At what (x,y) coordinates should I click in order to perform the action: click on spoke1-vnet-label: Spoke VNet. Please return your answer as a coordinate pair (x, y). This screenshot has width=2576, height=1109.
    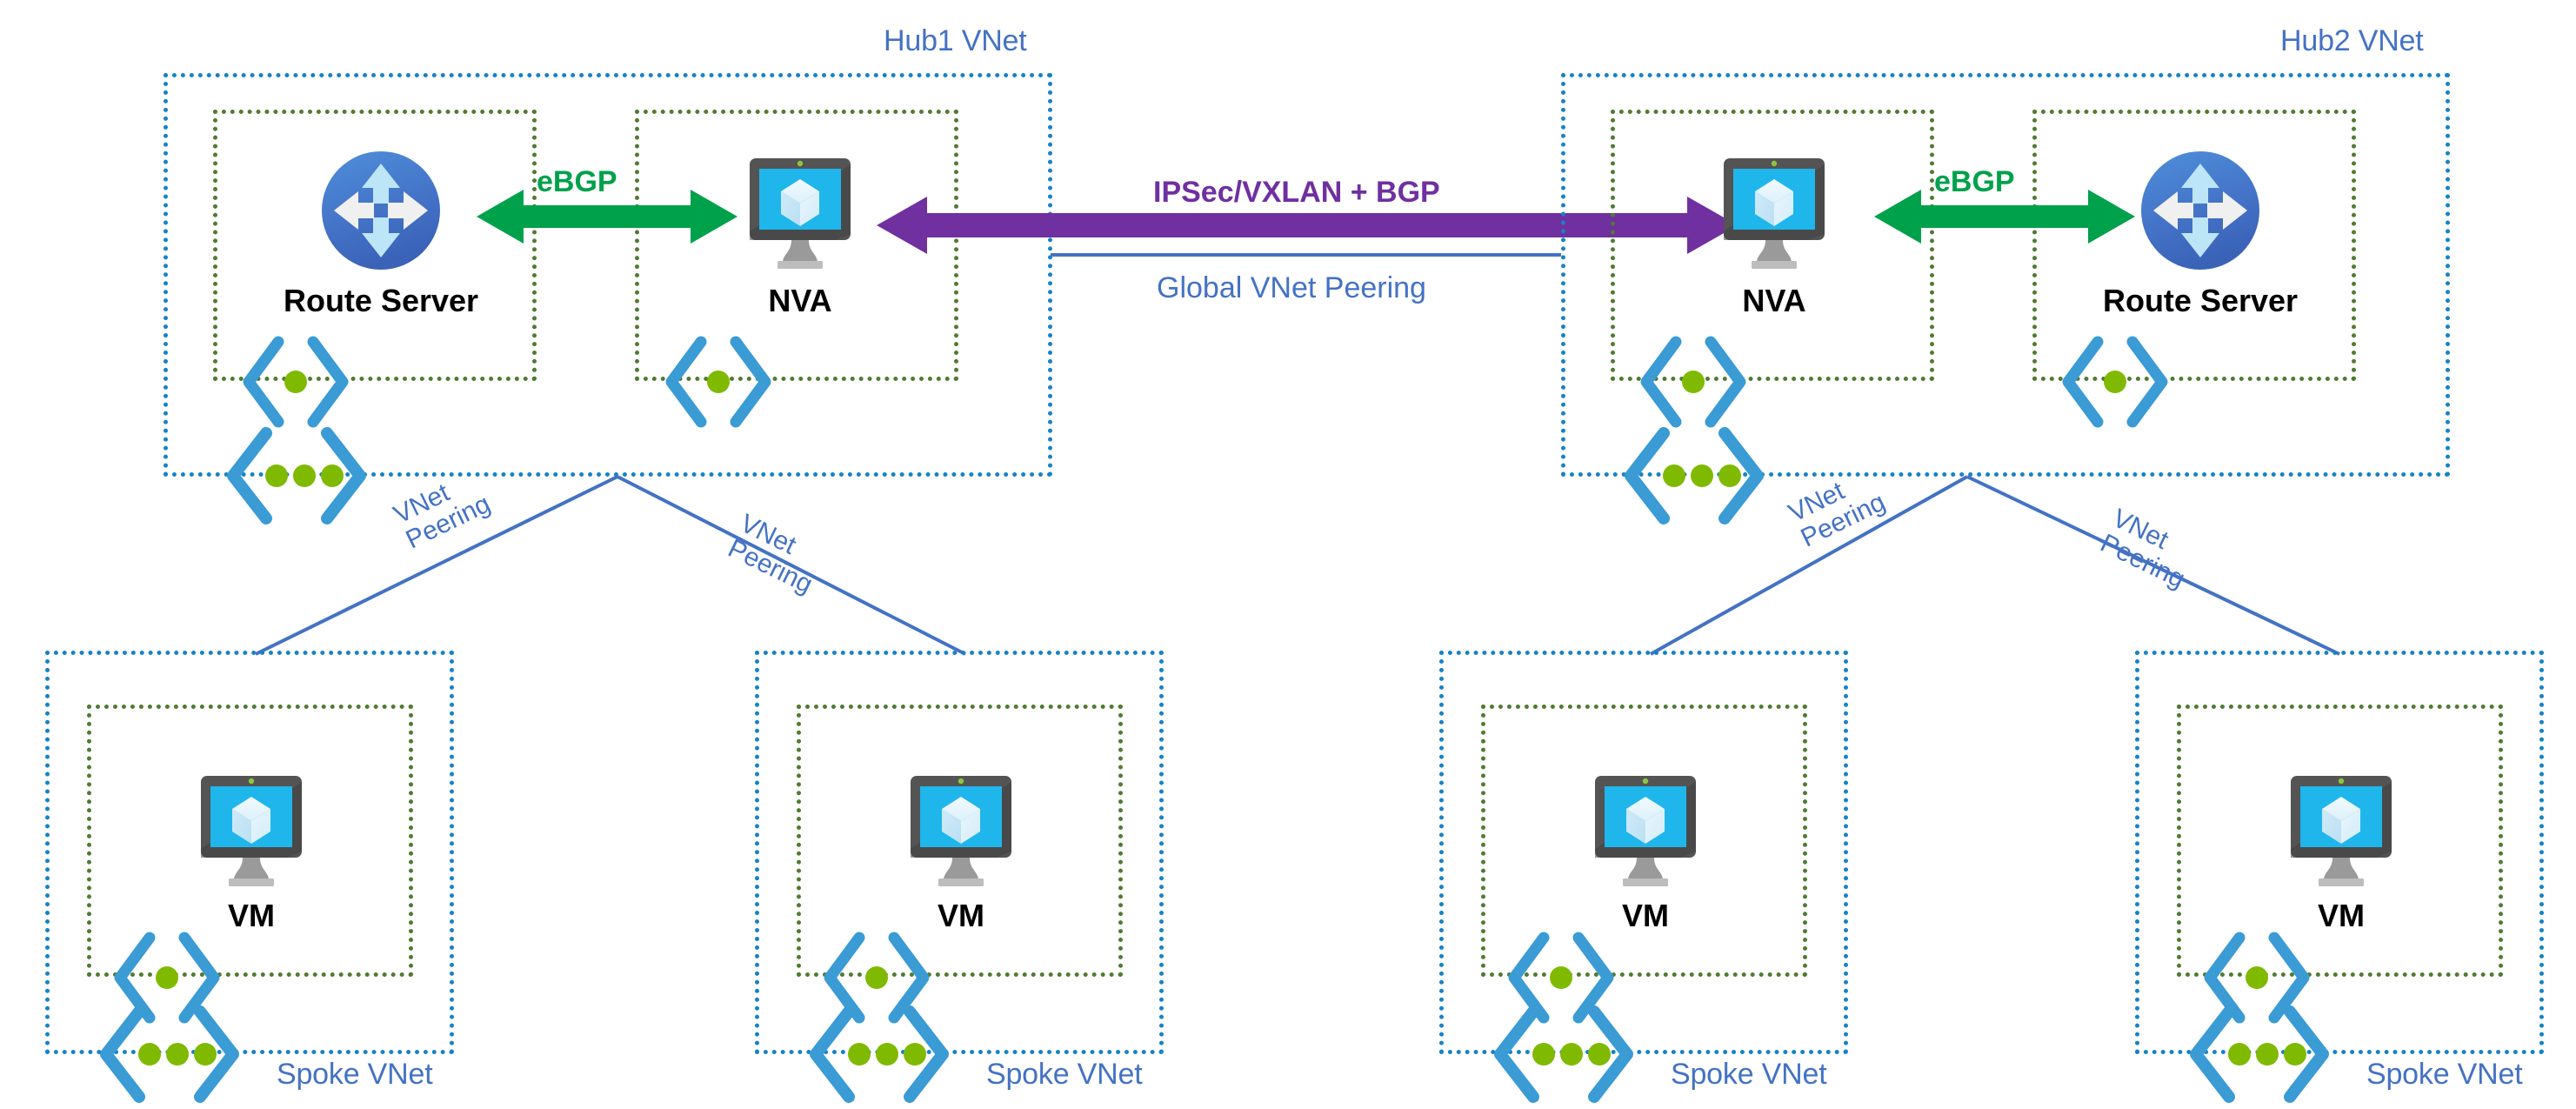
    Looking at the image, I should click on (355, 1074).